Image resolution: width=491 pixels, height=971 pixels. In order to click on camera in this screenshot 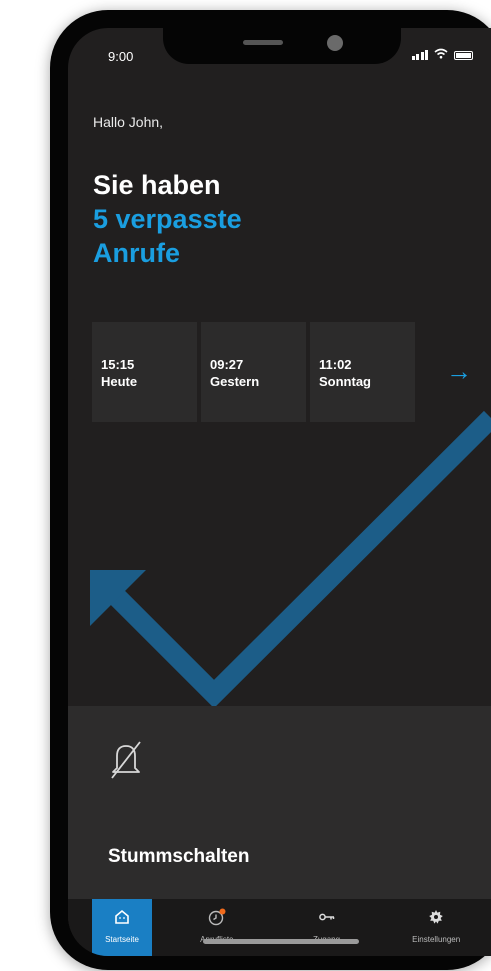, I will do `click(335, 43)`.